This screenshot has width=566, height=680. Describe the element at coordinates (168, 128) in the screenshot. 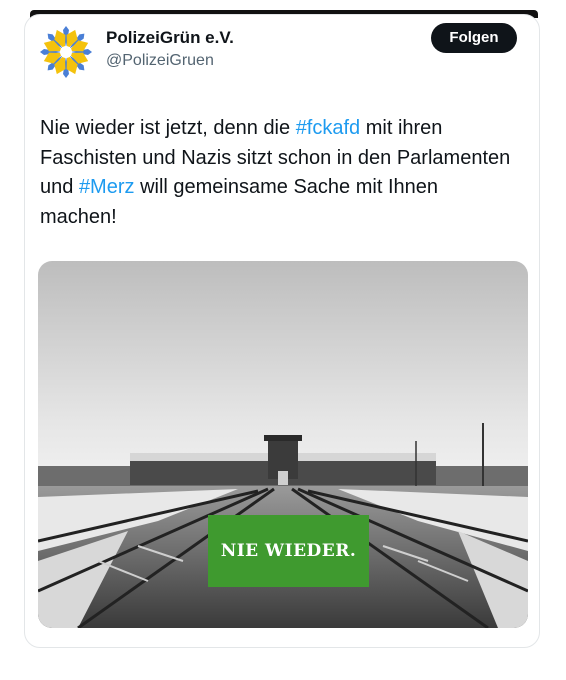

I see `tweet-text-part1: Nie wieder ist jetzt, denn die` at that location.